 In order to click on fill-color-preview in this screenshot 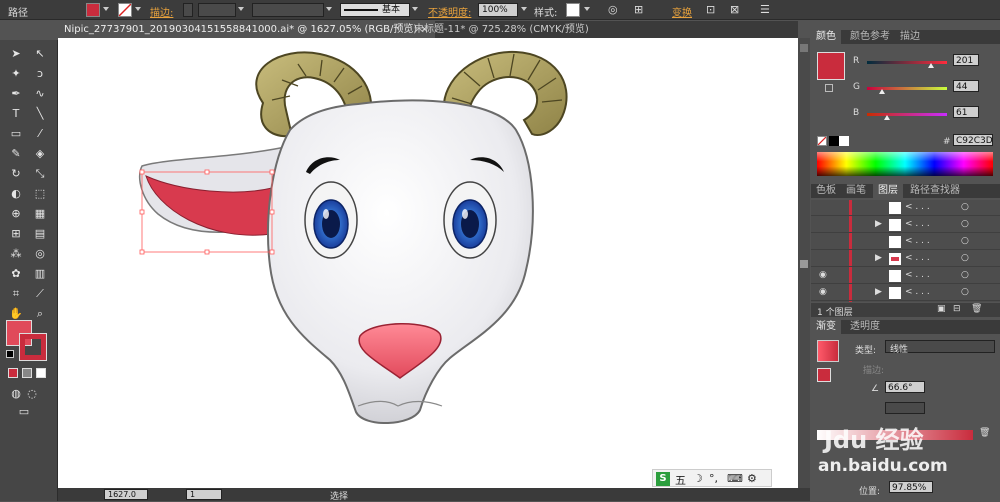, I will do `click(831, 66)`.